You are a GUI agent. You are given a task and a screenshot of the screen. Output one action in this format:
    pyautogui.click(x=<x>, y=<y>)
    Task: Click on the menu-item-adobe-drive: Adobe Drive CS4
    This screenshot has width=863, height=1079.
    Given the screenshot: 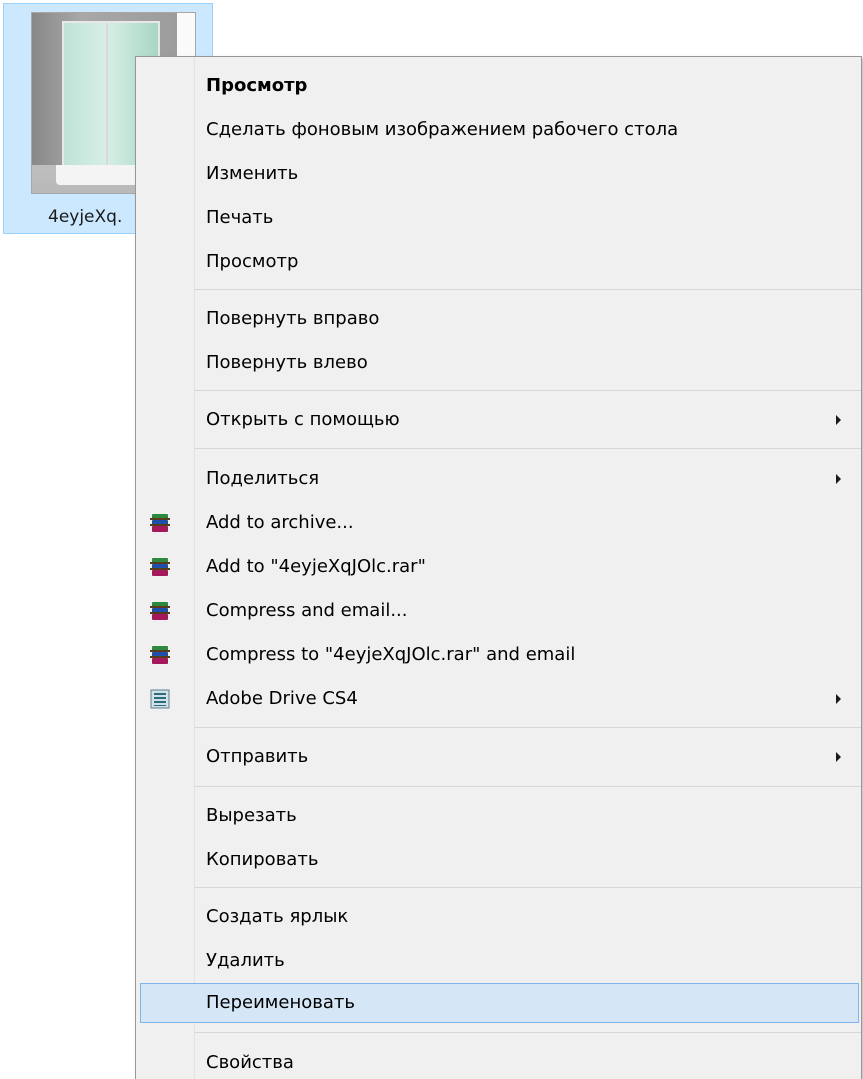 What is the action you would take?
    pyautogui.click(x=498, y=699)
    